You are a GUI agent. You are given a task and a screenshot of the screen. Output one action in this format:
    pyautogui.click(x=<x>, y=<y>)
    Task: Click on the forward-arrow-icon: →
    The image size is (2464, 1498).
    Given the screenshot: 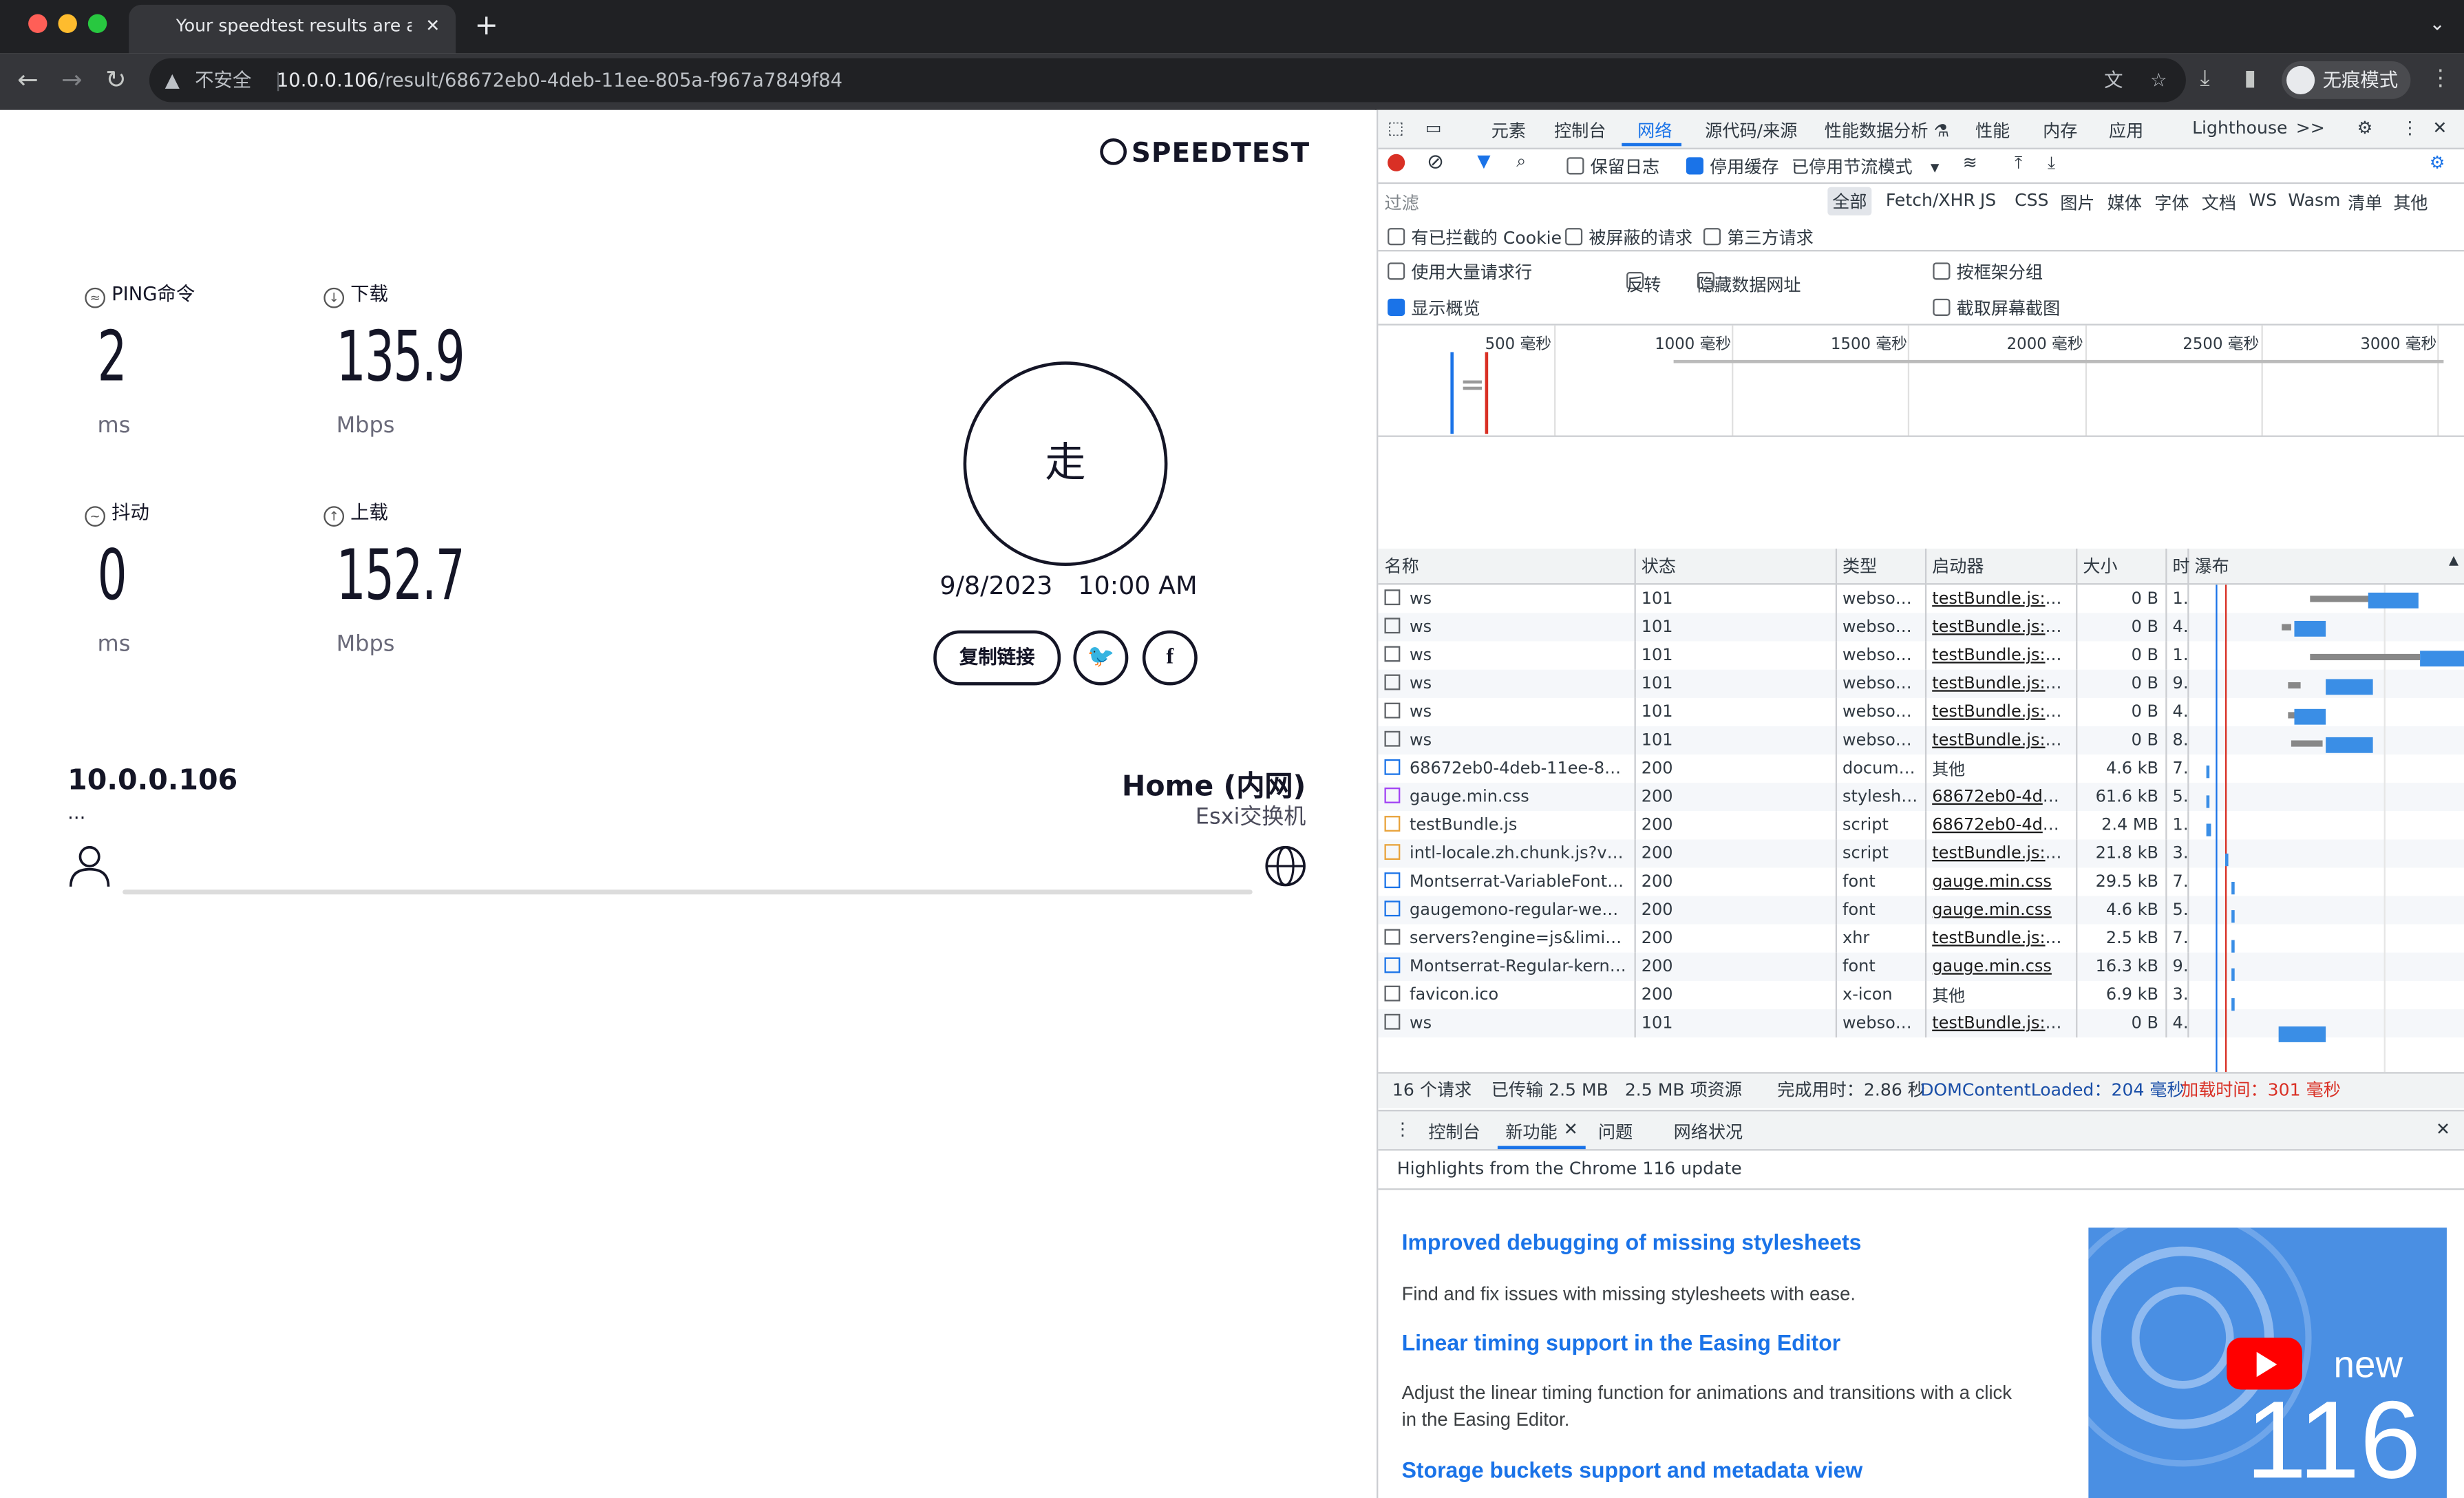 What is the action you would take?
    pyautogui.click(x=72, y=80)
    